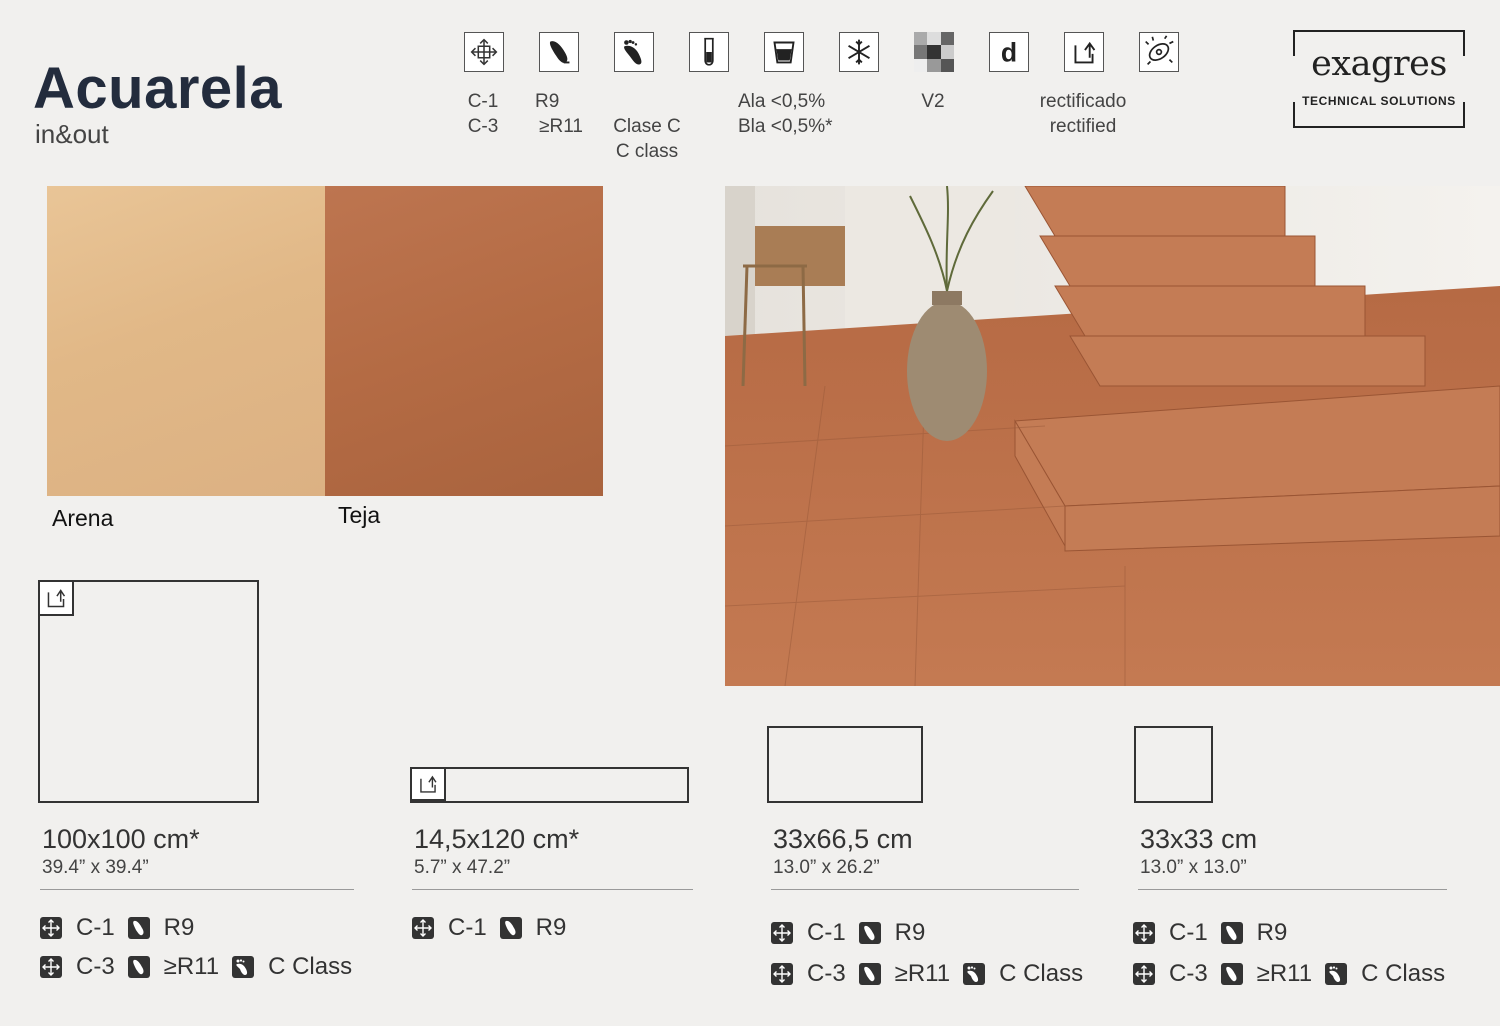 The image size is (1500, 1026). What do you see at coordinates (785, 114) in the screenshot?
I see `feature-label-chemical: Ala <0,5% Bla <0,5%*` at bounding box center [785, 114].